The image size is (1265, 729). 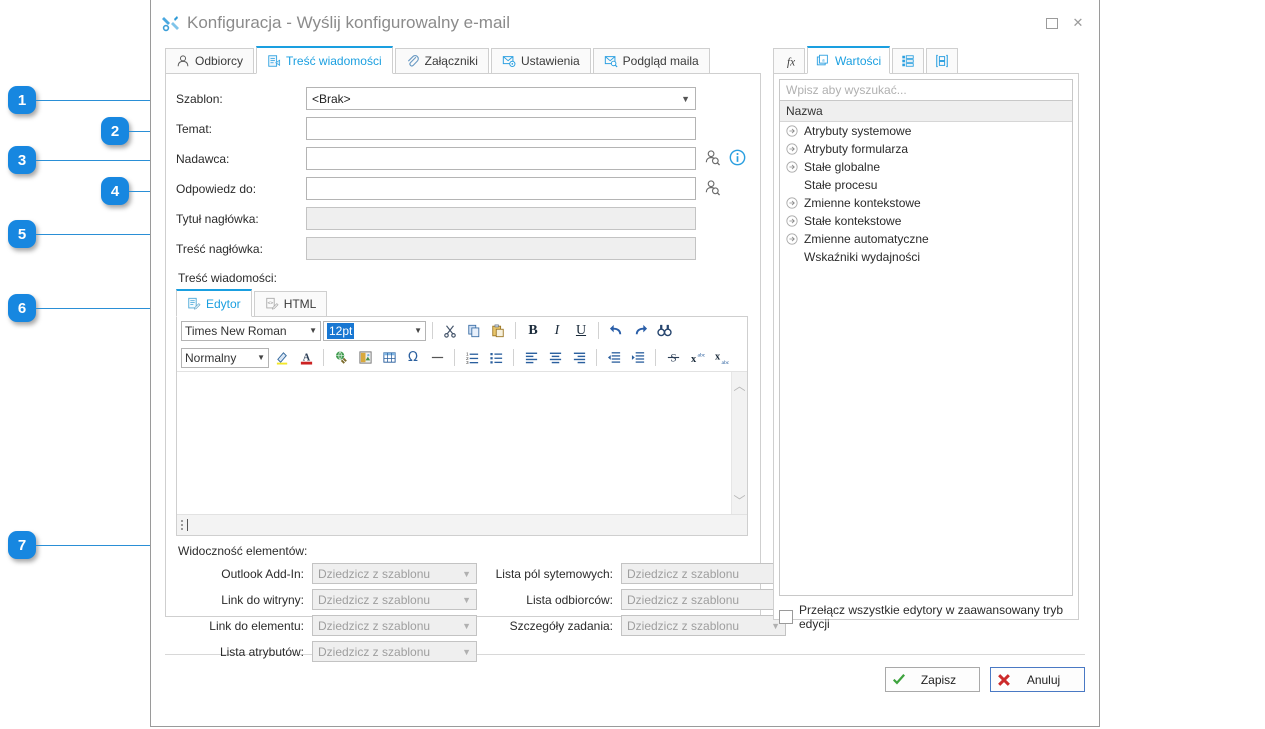 I want to click on bullet-list-icon, so click(x=496, y=357).